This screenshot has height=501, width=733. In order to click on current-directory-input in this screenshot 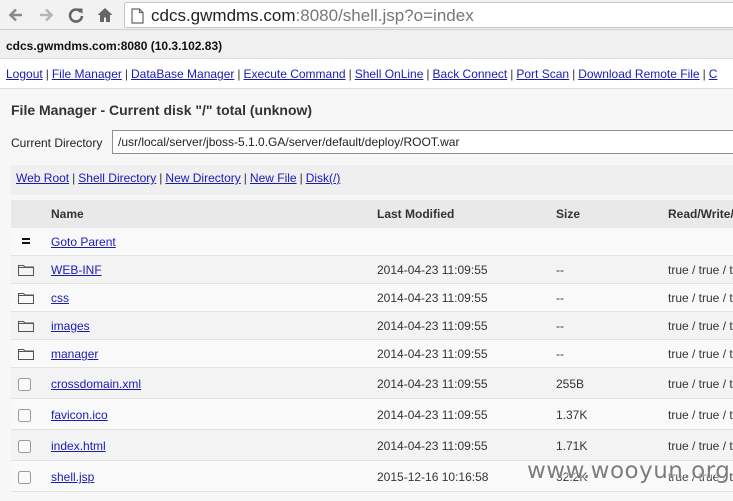, I will do `click(422, 142)`.